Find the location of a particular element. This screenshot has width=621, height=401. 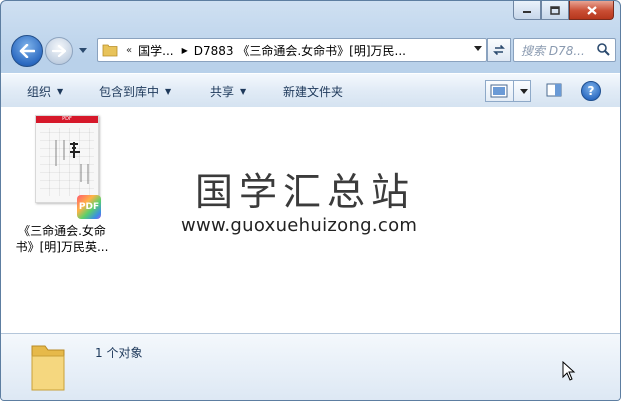

watermark-url: www.guoxuehuizong.com is located at coordinates (299, 225).